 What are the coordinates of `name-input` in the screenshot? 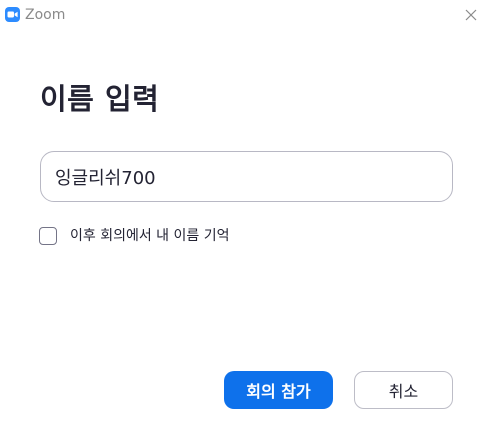 It's located at (246, 176).